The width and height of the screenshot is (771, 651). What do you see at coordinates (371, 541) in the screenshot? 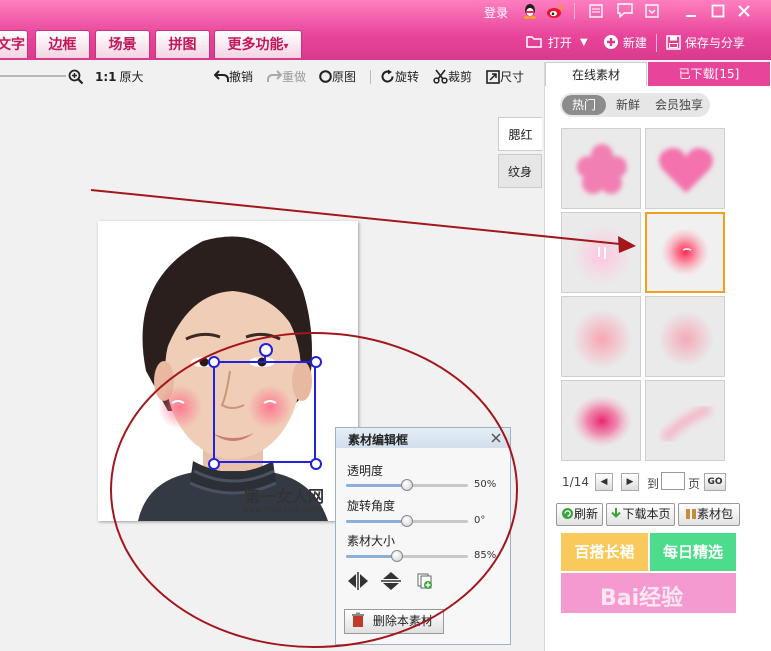
I see `size-label: 素材大小` at bounding box center [371, 541].